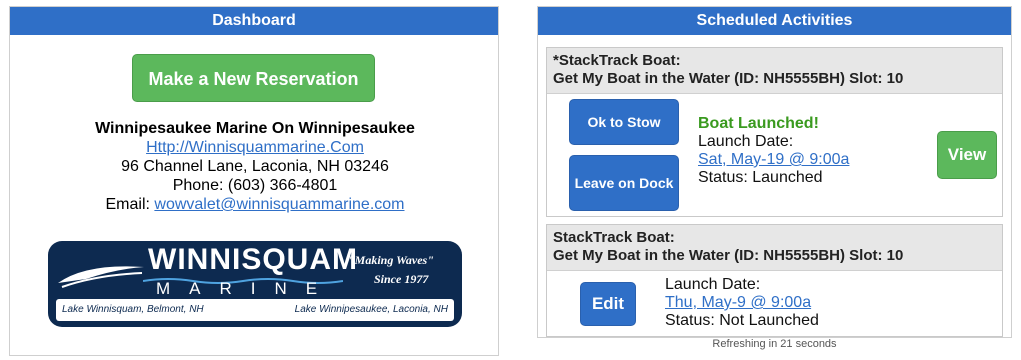 This screenshot has height=360, width=1021. Describe the element at coordinates (401, 279) in the screenshot. I see `logo-since: Since 1977` at that location.